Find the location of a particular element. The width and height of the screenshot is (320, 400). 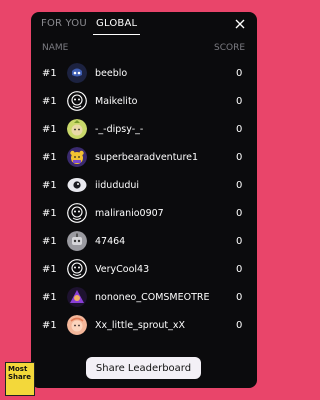

sticker-text: Most Share is located at coordinates (19, 373).